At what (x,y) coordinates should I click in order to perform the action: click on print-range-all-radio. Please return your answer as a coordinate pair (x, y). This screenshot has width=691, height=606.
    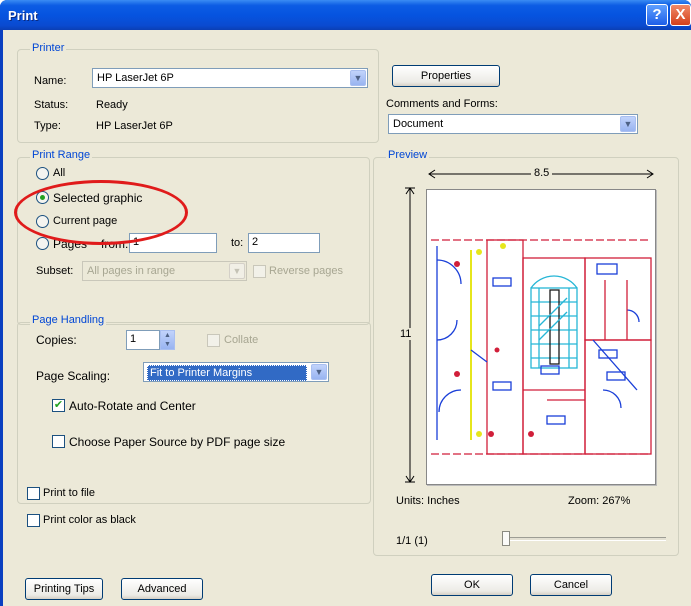
    Looking at the image, I should click on (42, 173).